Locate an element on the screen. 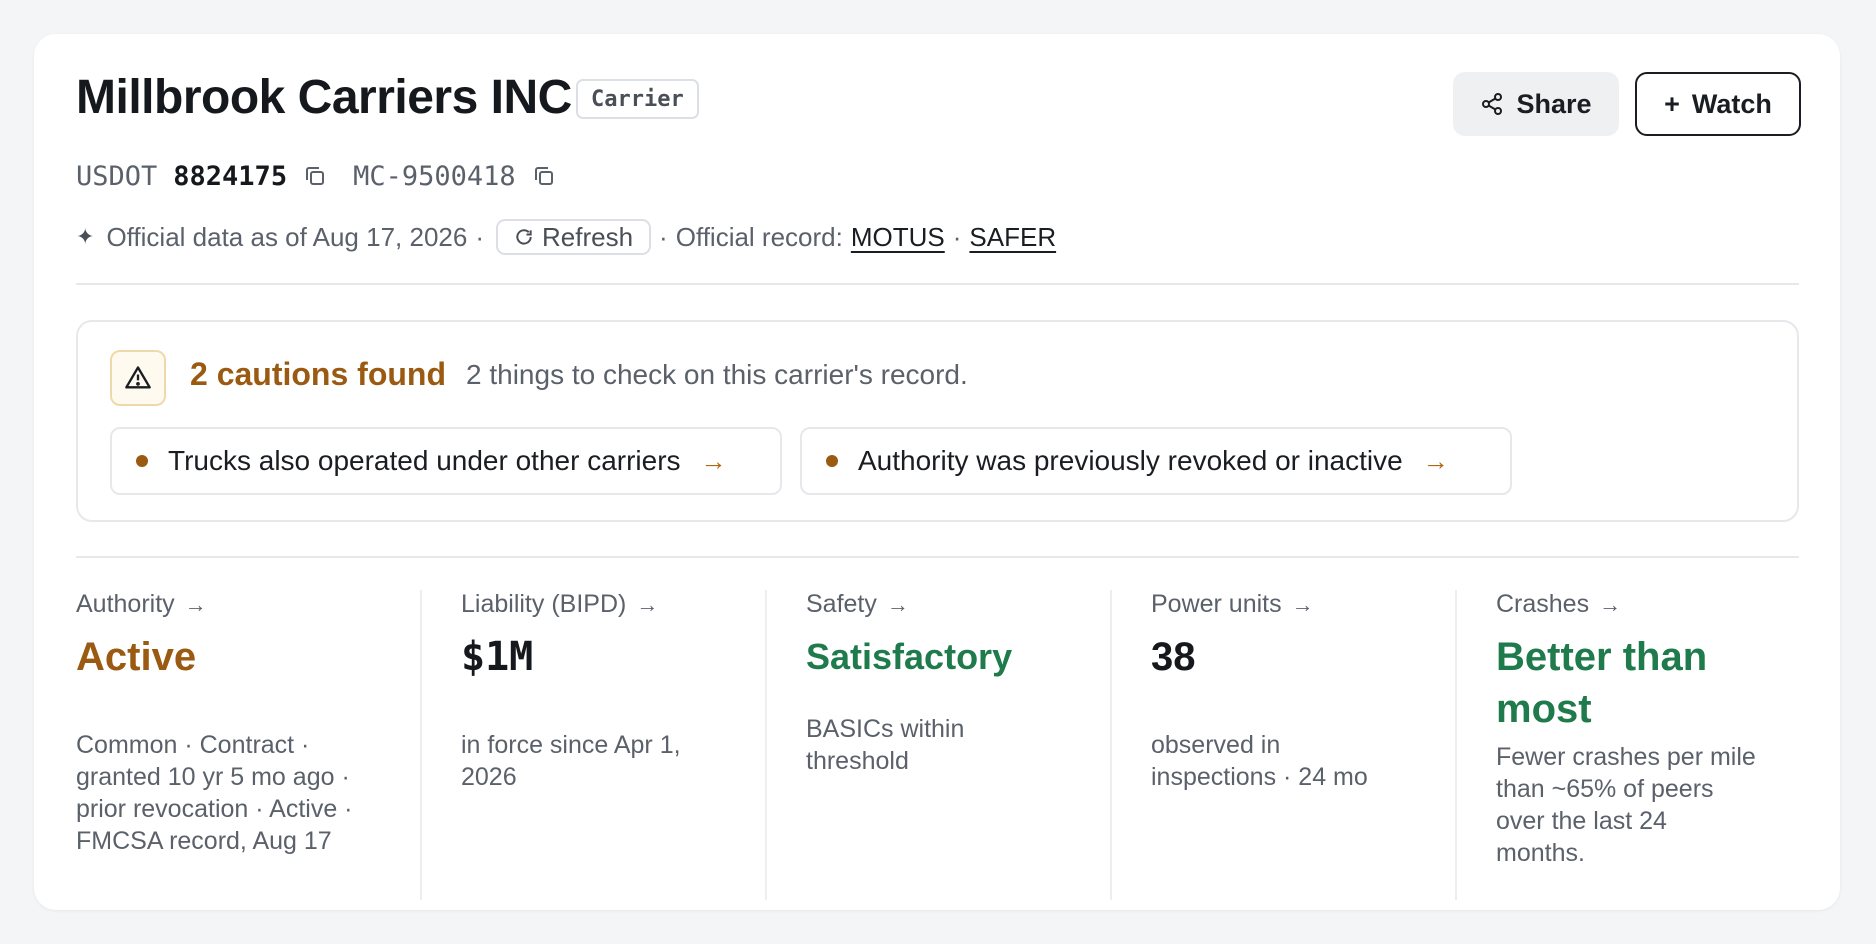 The height and width of the screenshot is (944, 1876). desc-line: Common · Contract · is located at coordinates (193, 745).